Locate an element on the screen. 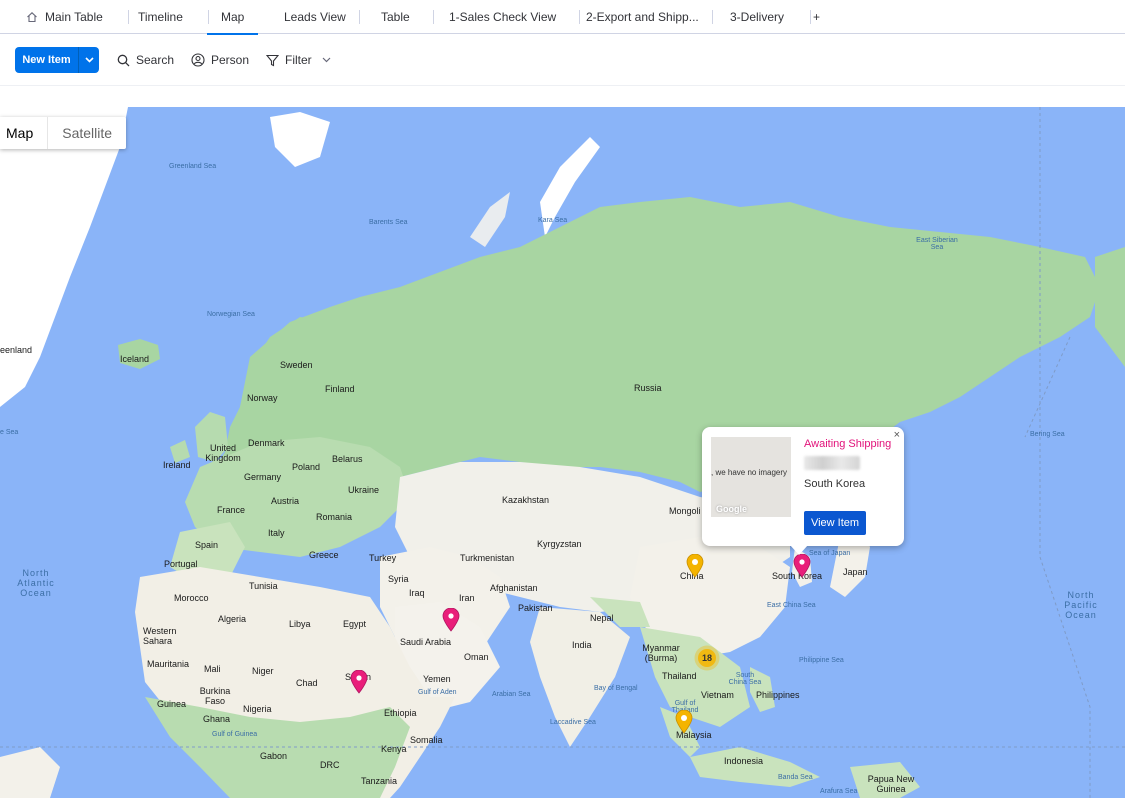  map-label: Burkina Faso is located at coordinates (215, 696).